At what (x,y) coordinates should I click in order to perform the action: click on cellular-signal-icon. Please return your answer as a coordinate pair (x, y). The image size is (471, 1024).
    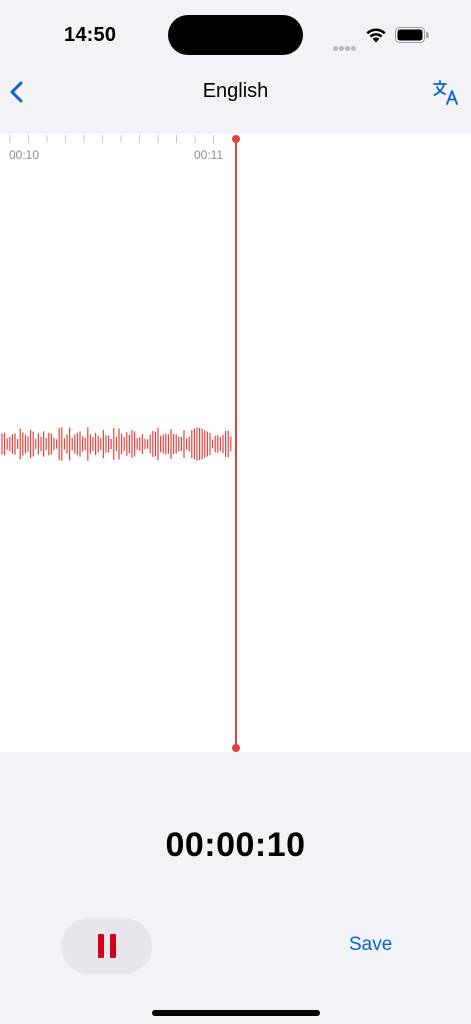
    Looking at the image, I should click on (345, 47).